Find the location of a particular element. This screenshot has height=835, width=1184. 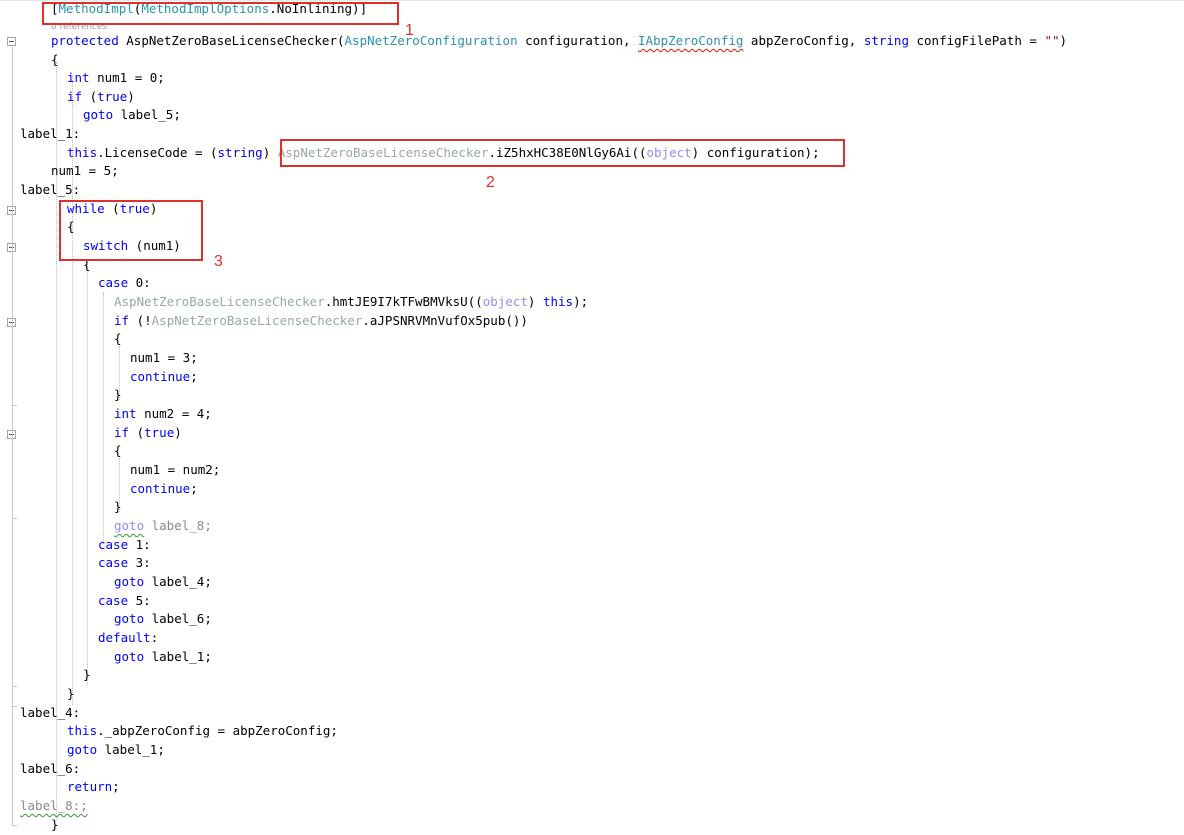

code-line: default: is located at coordinates (128, 638).